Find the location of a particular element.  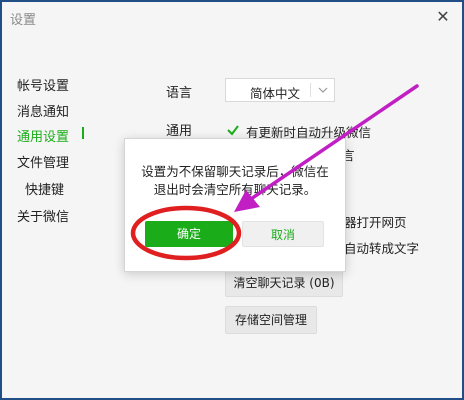

close-icon: ✕ is located at coordinates (443, 17).